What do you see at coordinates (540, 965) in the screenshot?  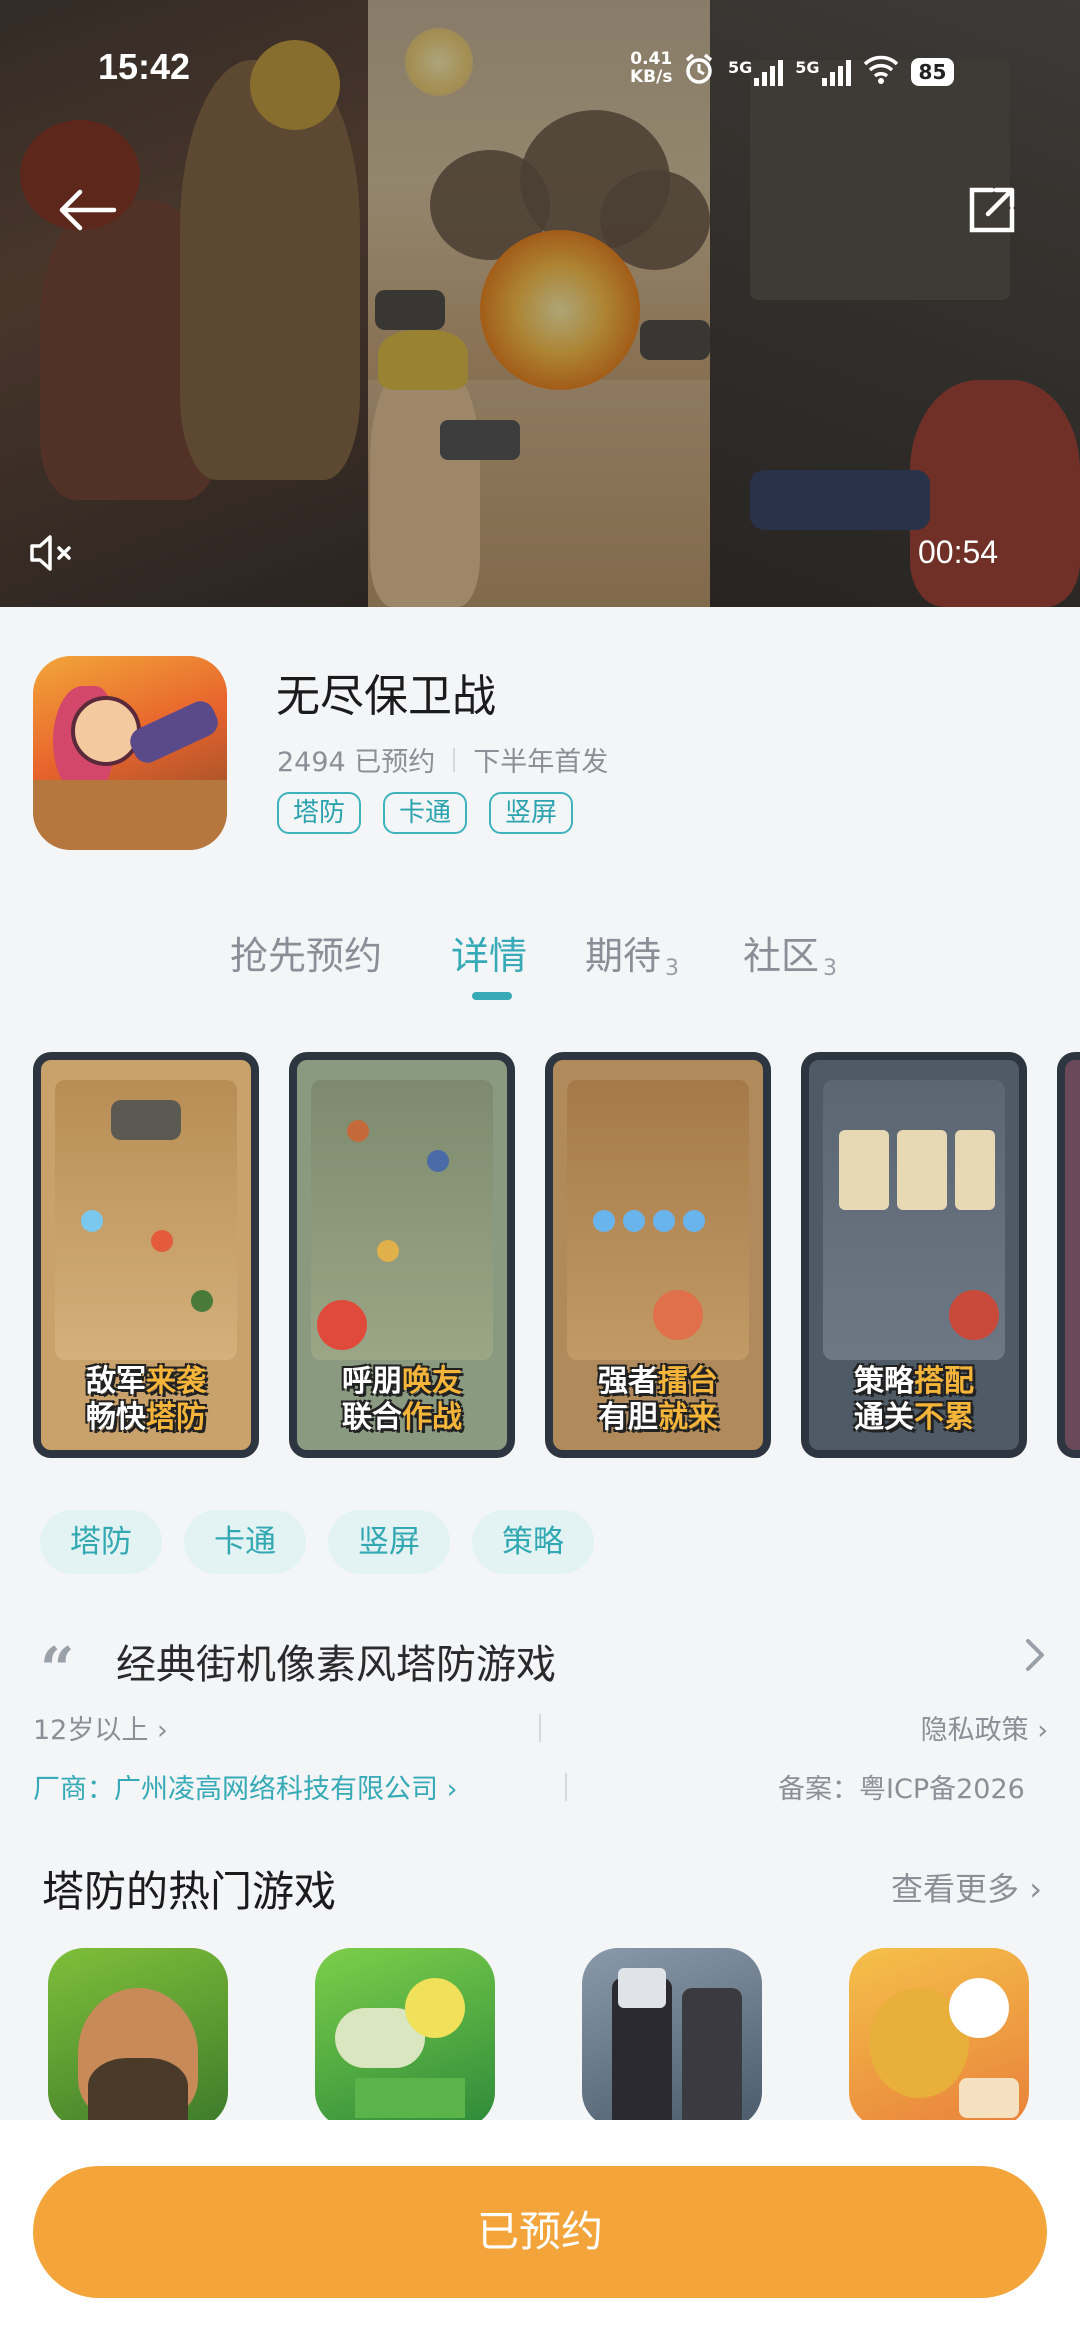 I see `tab-bar: 抢先预约 详情 期待 3 社区 3` at bounding box center [540, 965].